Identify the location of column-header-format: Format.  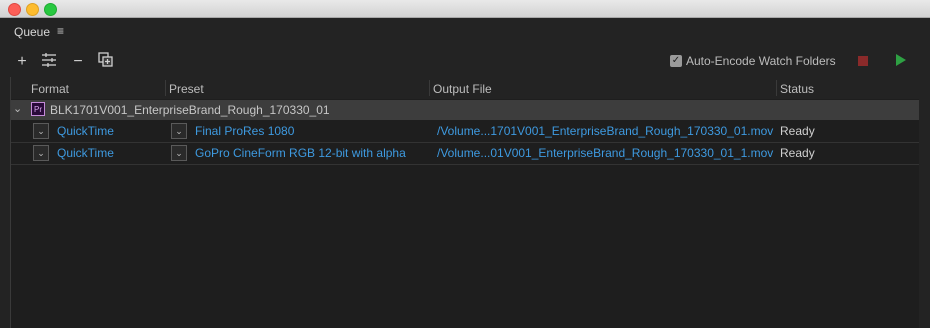
(50, 89).